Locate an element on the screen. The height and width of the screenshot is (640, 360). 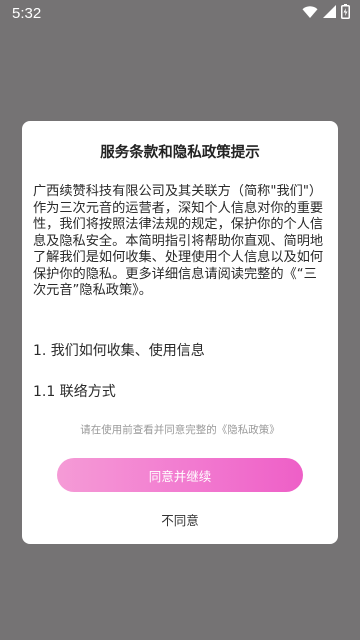
wifi-icon is located at coordinates (310, 12).